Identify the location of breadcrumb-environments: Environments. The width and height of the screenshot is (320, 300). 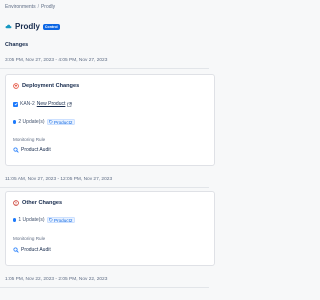
(20, 7).